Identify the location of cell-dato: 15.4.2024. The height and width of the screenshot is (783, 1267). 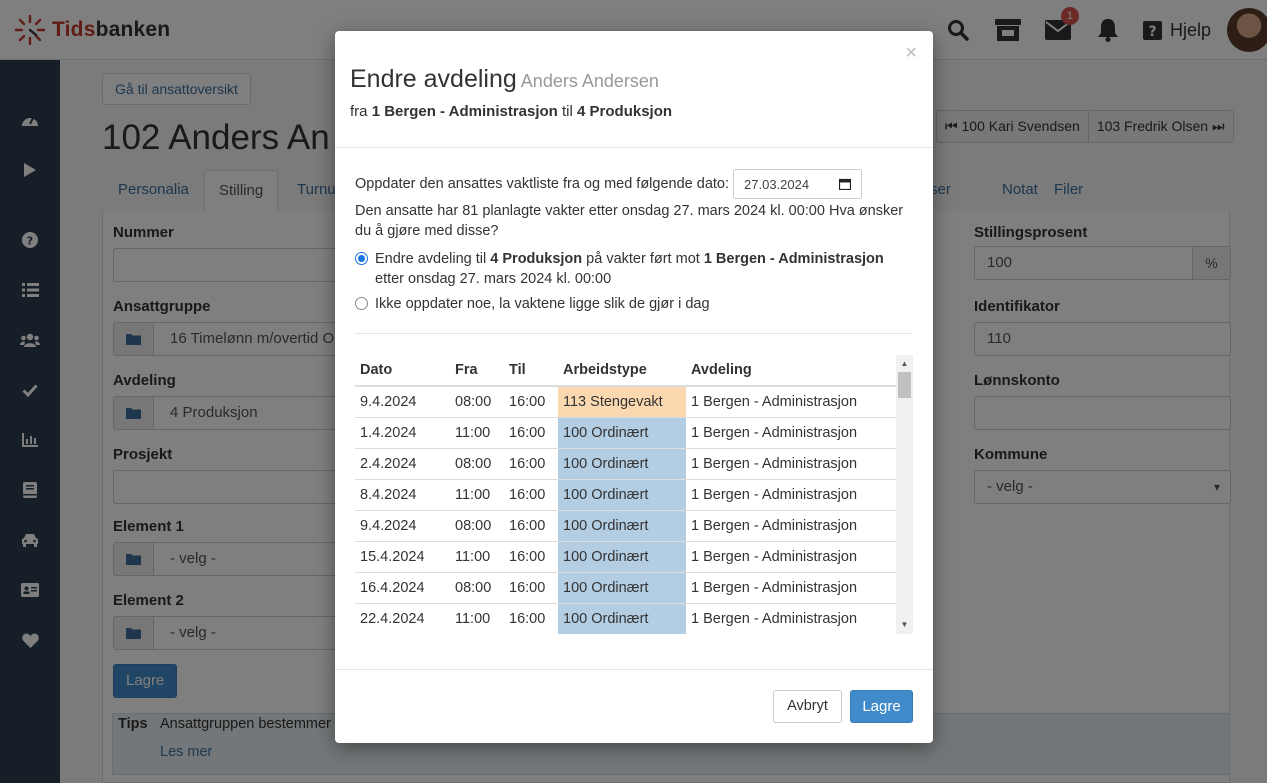
(402, 556).